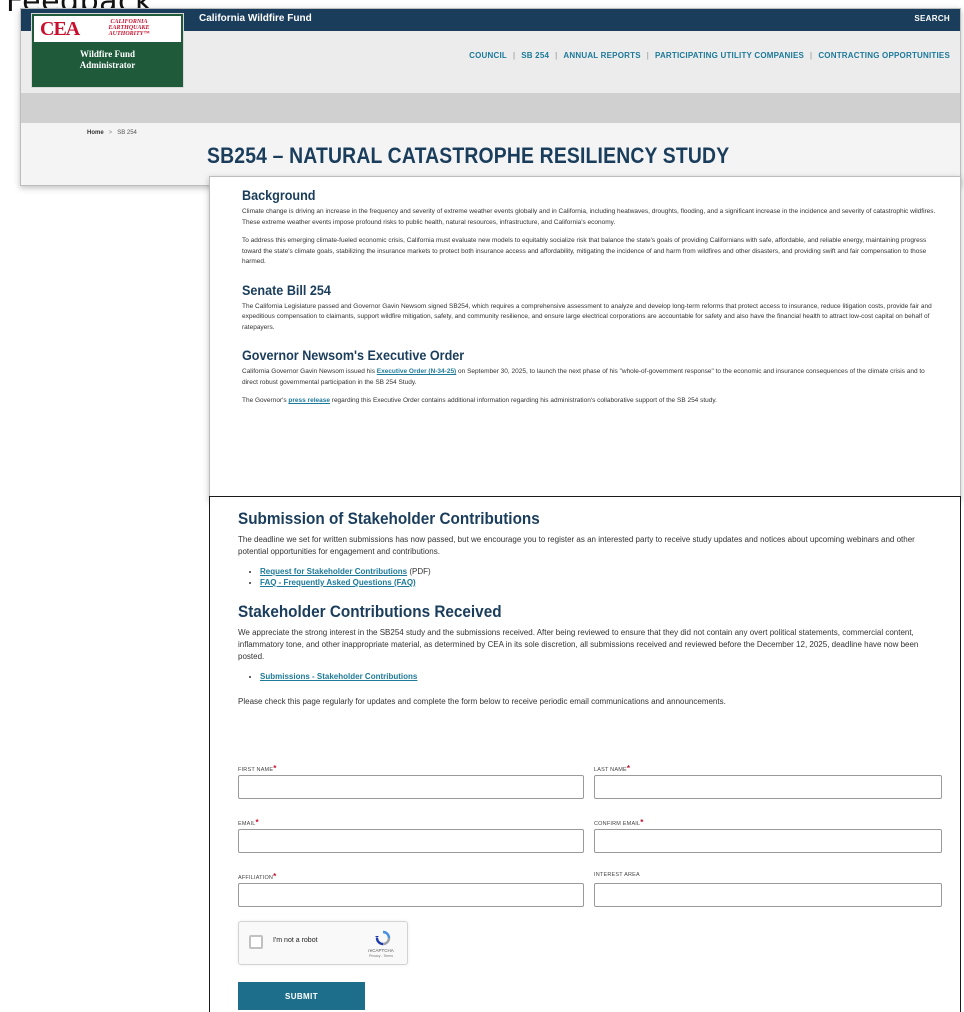  Describe the element at coordinates (247, 824) in the screenshot. I see `email-label-text: EMAIL` at that location.